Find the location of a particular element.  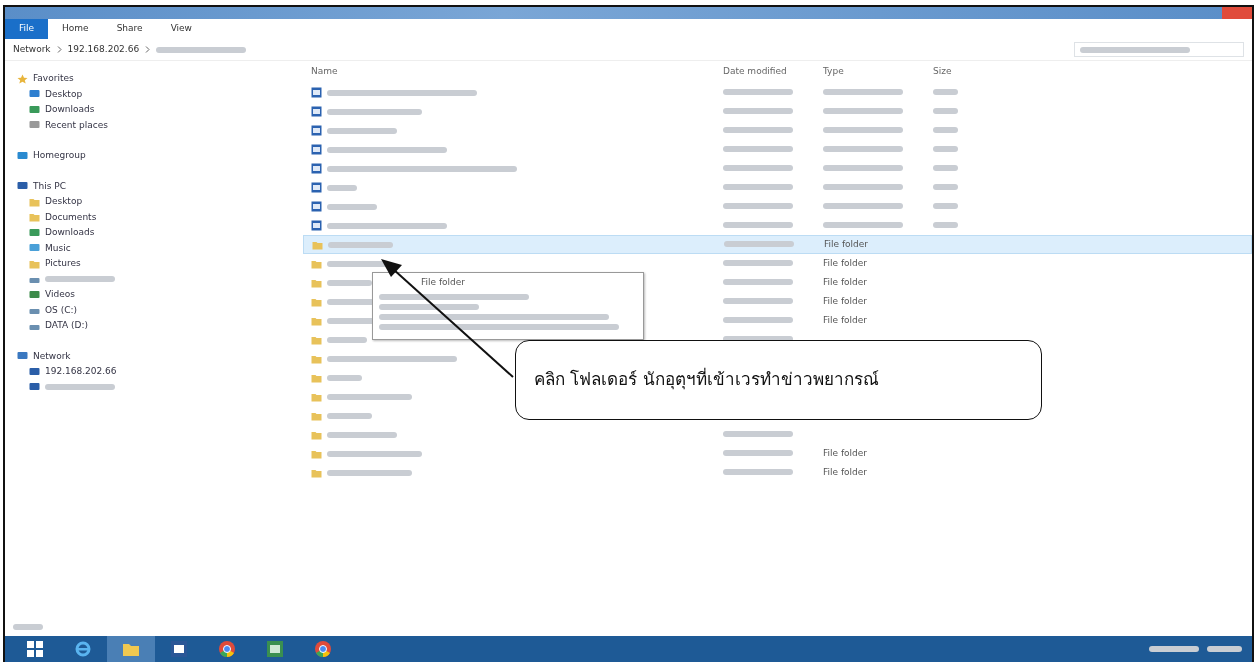

selected-file-row: File folder is located at coordinates (777, 244).